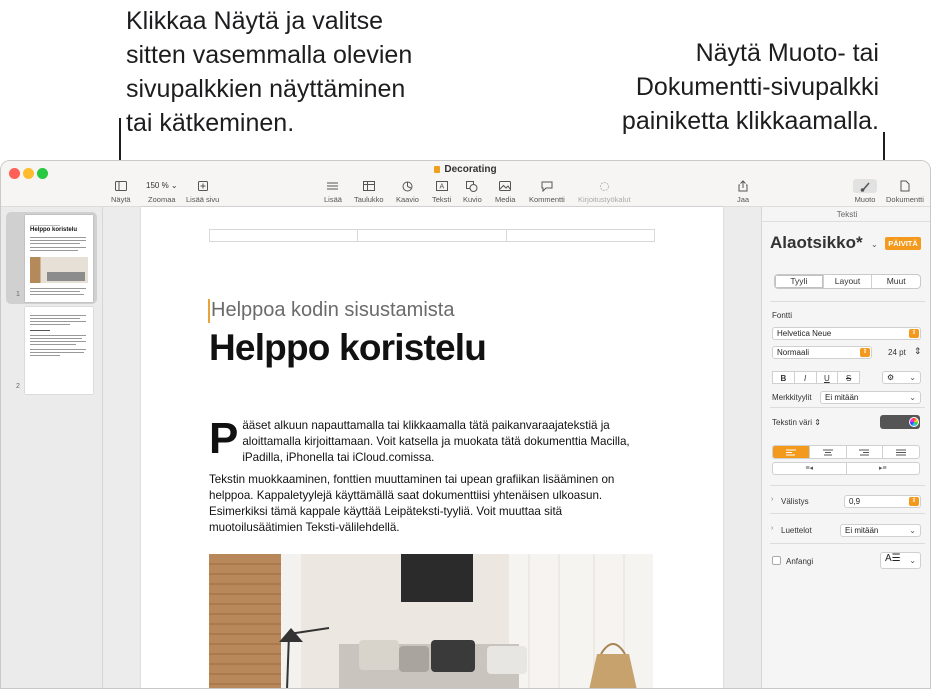 The width and height of the screenshot is (931, 689). What do you see at coordinates (799, 281) in the screenshot?
I see `tab-style: Tyyli` at bounding box center [799, 281].